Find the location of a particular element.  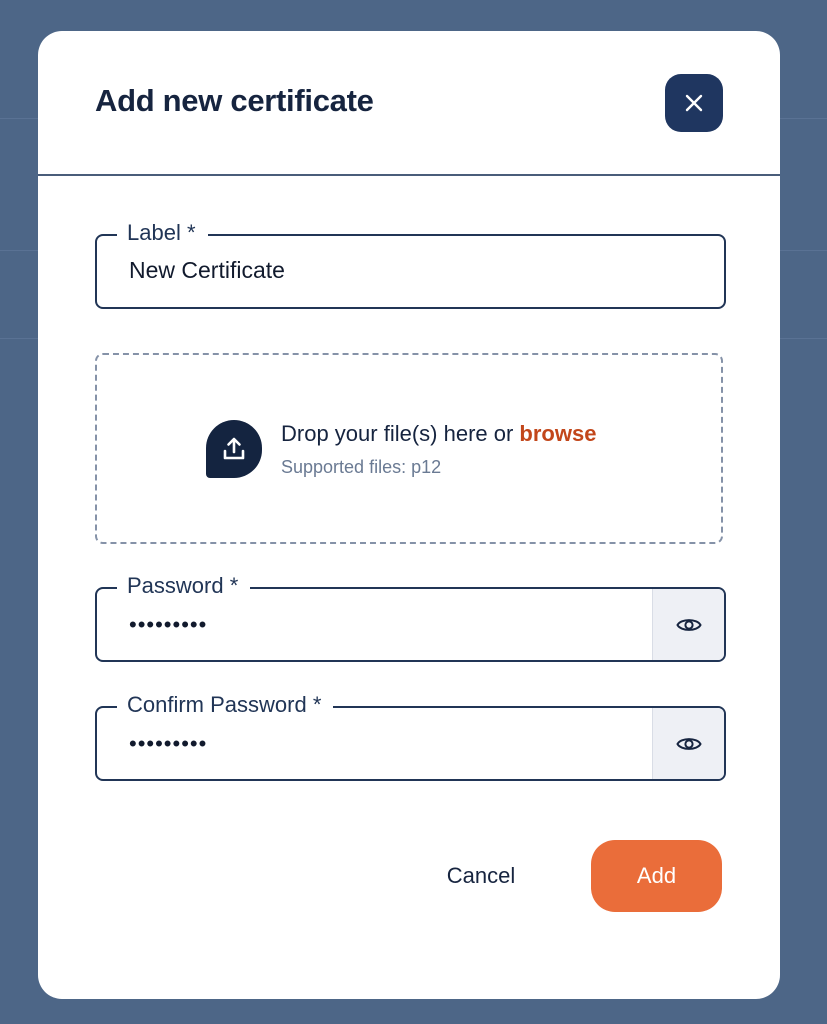

supported-files-hint: Supported files: p12 is located at coordinates (361, 467).